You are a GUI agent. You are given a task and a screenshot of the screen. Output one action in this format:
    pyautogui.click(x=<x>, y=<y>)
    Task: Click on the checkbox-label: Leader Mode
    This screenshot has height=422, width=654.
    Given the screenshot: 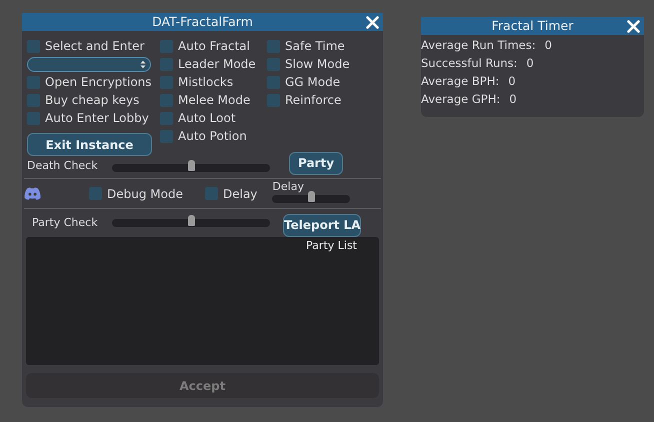 What is the action you would take?
    pyautogui.click(x=217, y=64)
    